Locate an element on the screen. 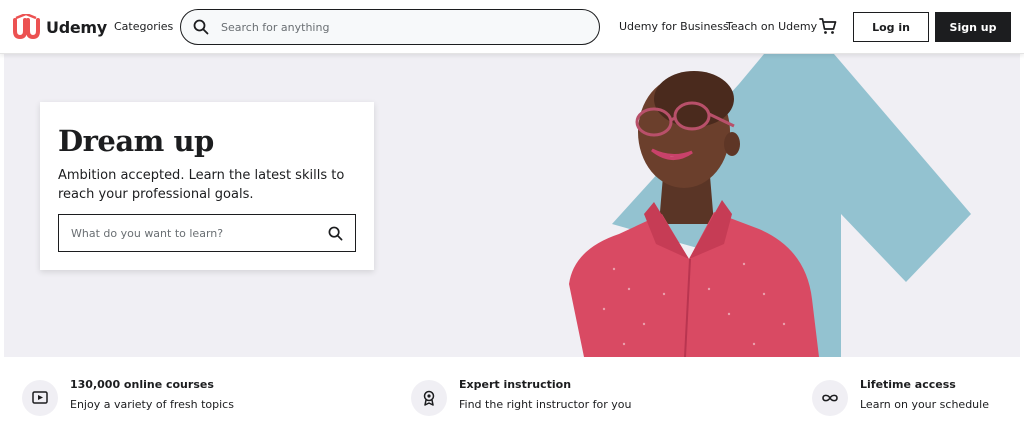 The image size is (1024, 431). categories-menu: Categories is located at coordinates (143, 26).